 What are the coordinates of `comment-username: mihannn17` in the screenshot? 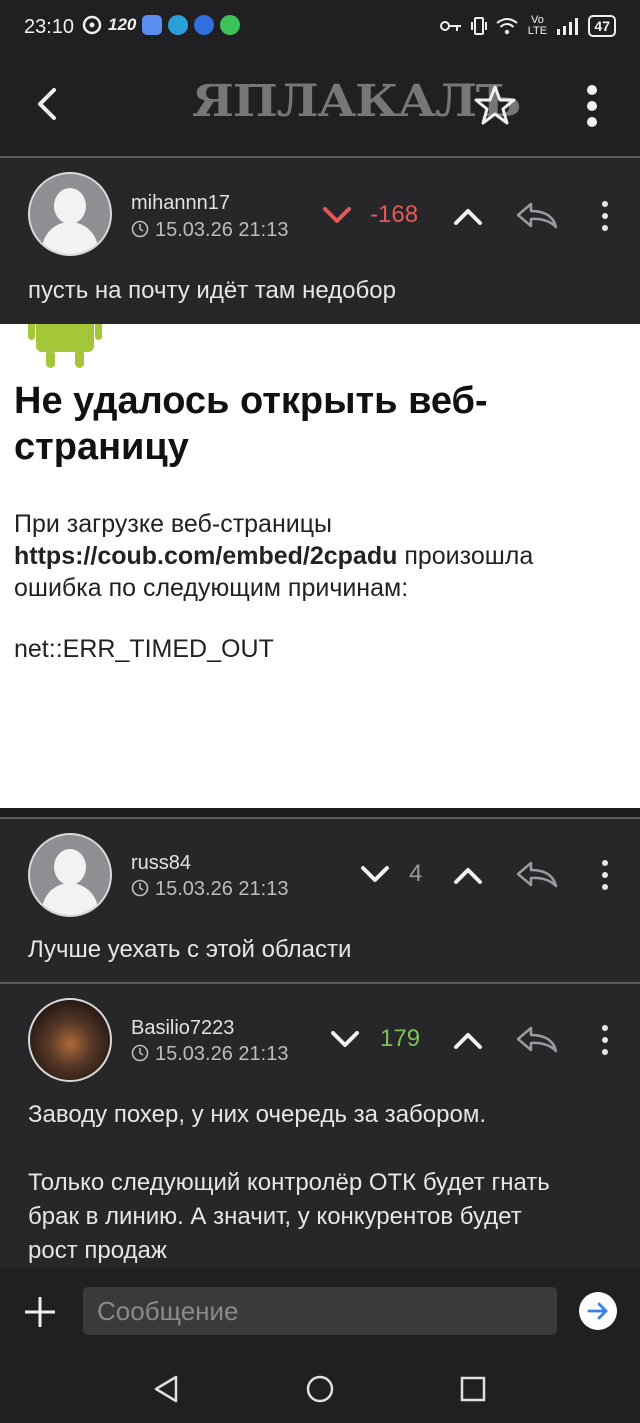 It's located at (180, 203).